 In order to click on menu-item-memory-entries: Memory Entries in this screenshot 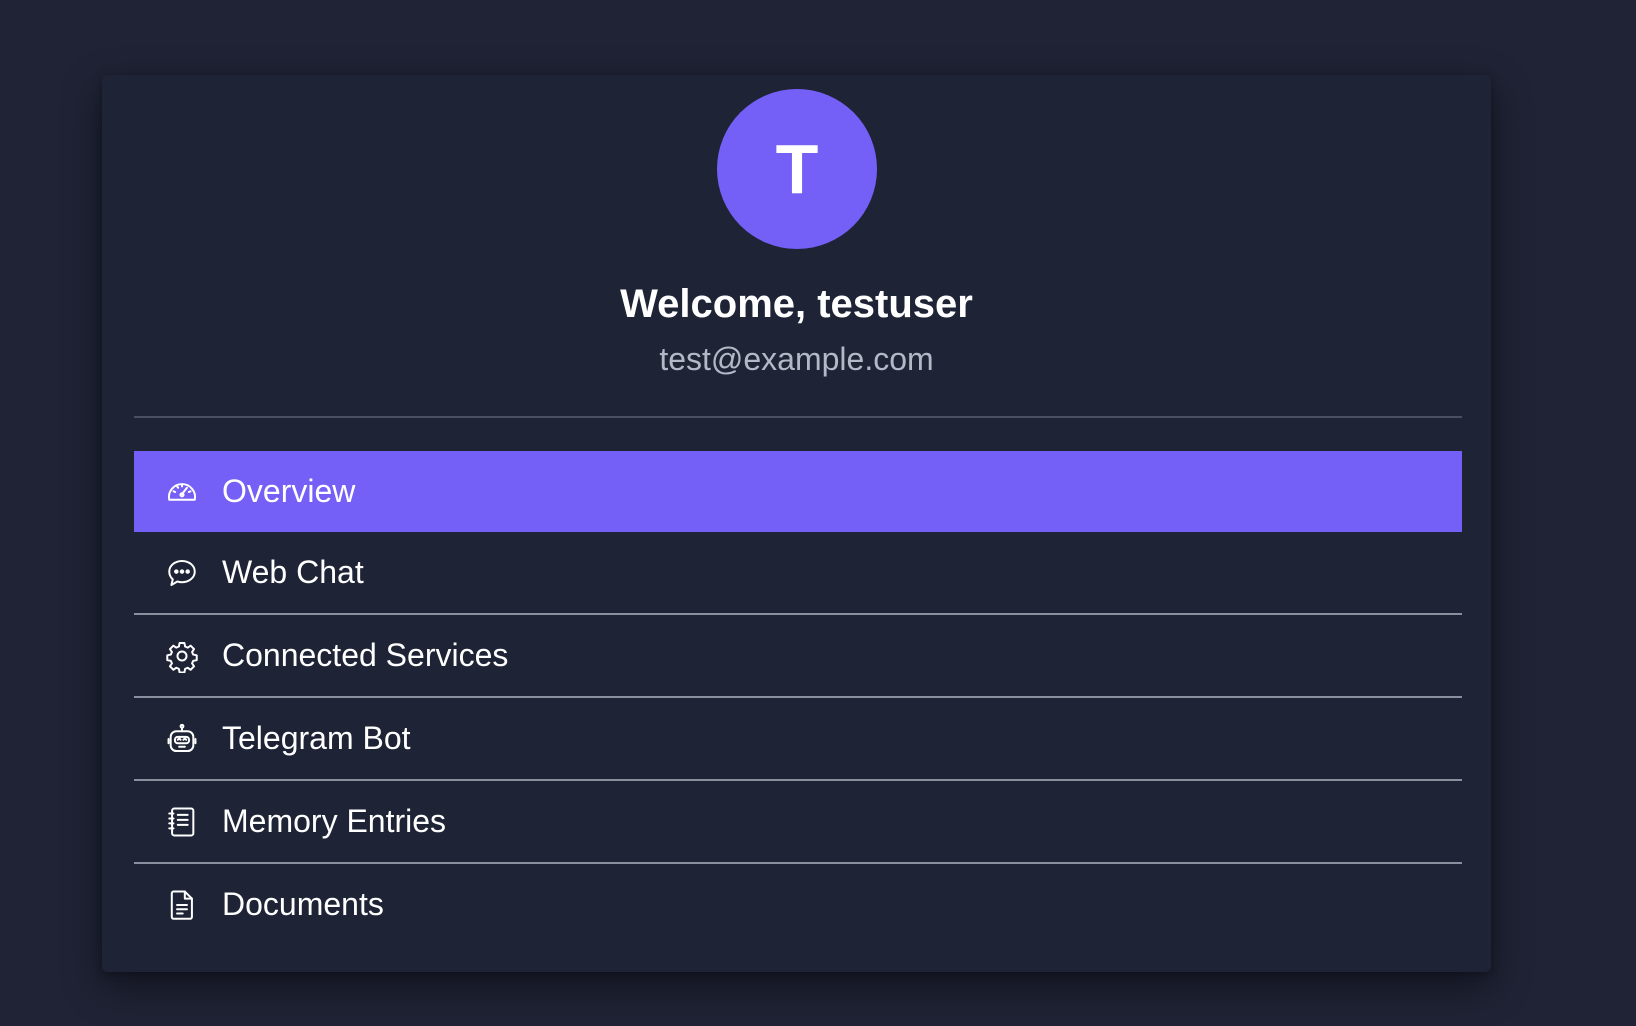, I will do `click(798, 822)`.